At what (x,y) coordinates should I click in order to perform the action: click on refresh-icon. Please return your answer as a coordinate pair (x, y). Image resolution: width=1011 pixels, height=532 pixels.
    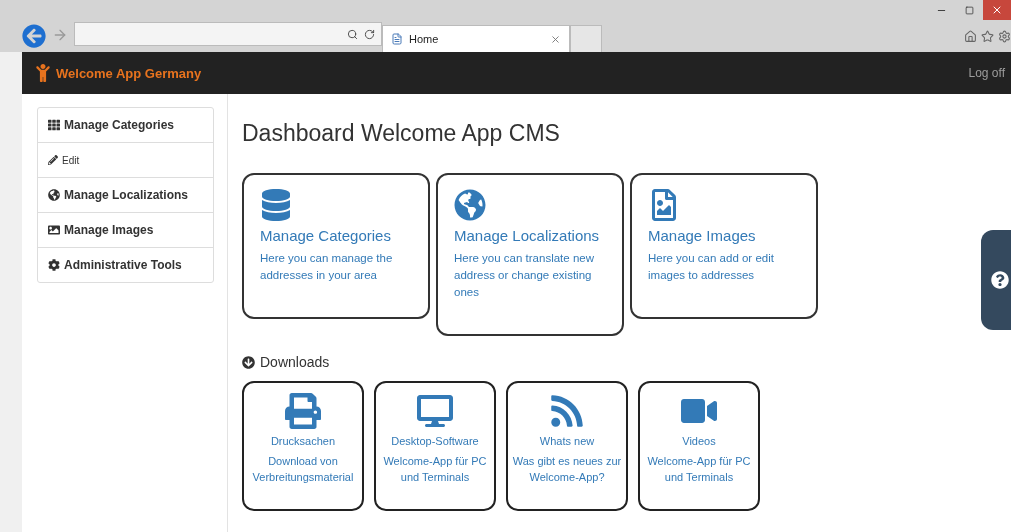
    Looking at the image, I should click on (369, 34).